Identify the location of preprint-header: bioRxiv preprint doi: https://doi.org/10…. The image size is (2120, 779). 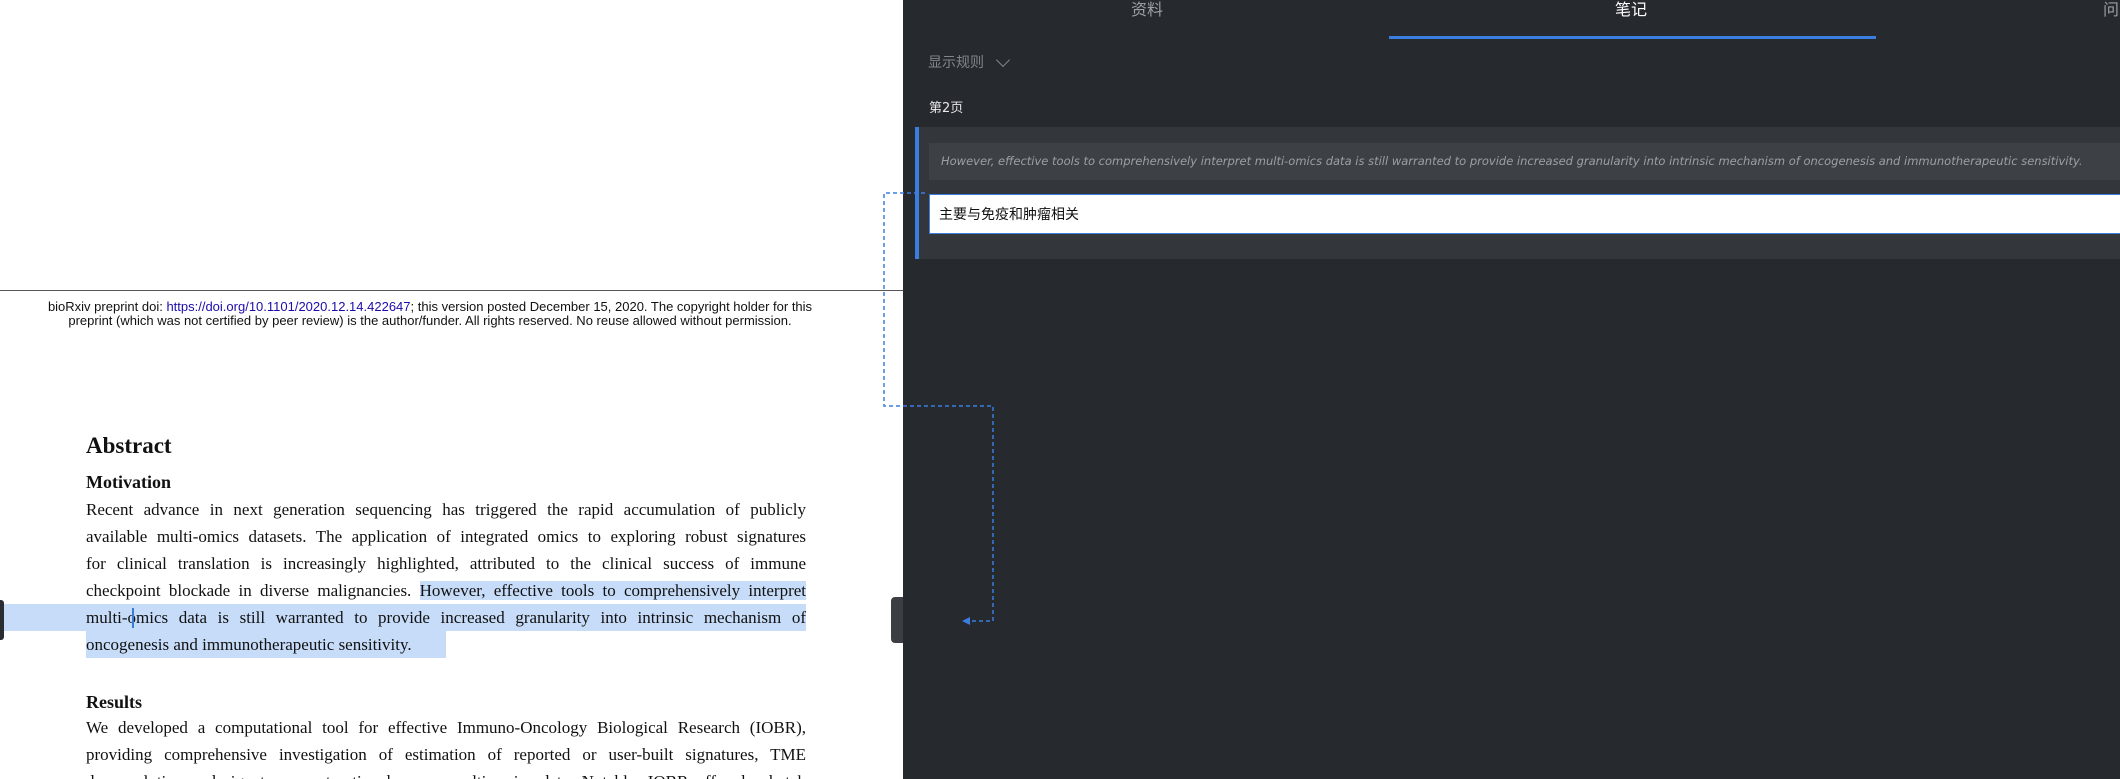
(430, 314).